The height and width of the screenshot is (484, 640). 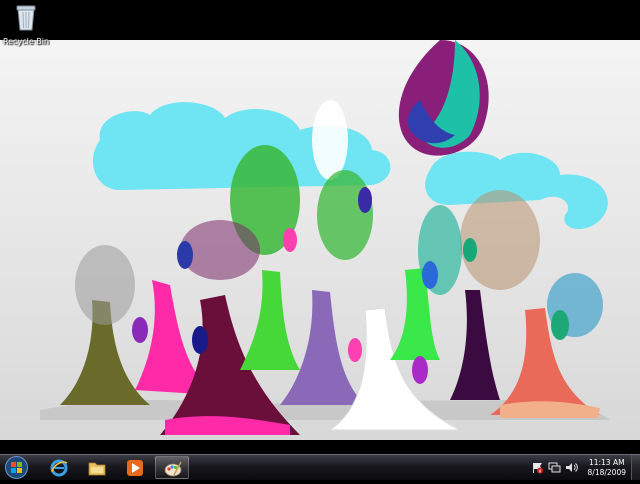 I want to click on internet-explorer-icon, so click(x=59, y=468).